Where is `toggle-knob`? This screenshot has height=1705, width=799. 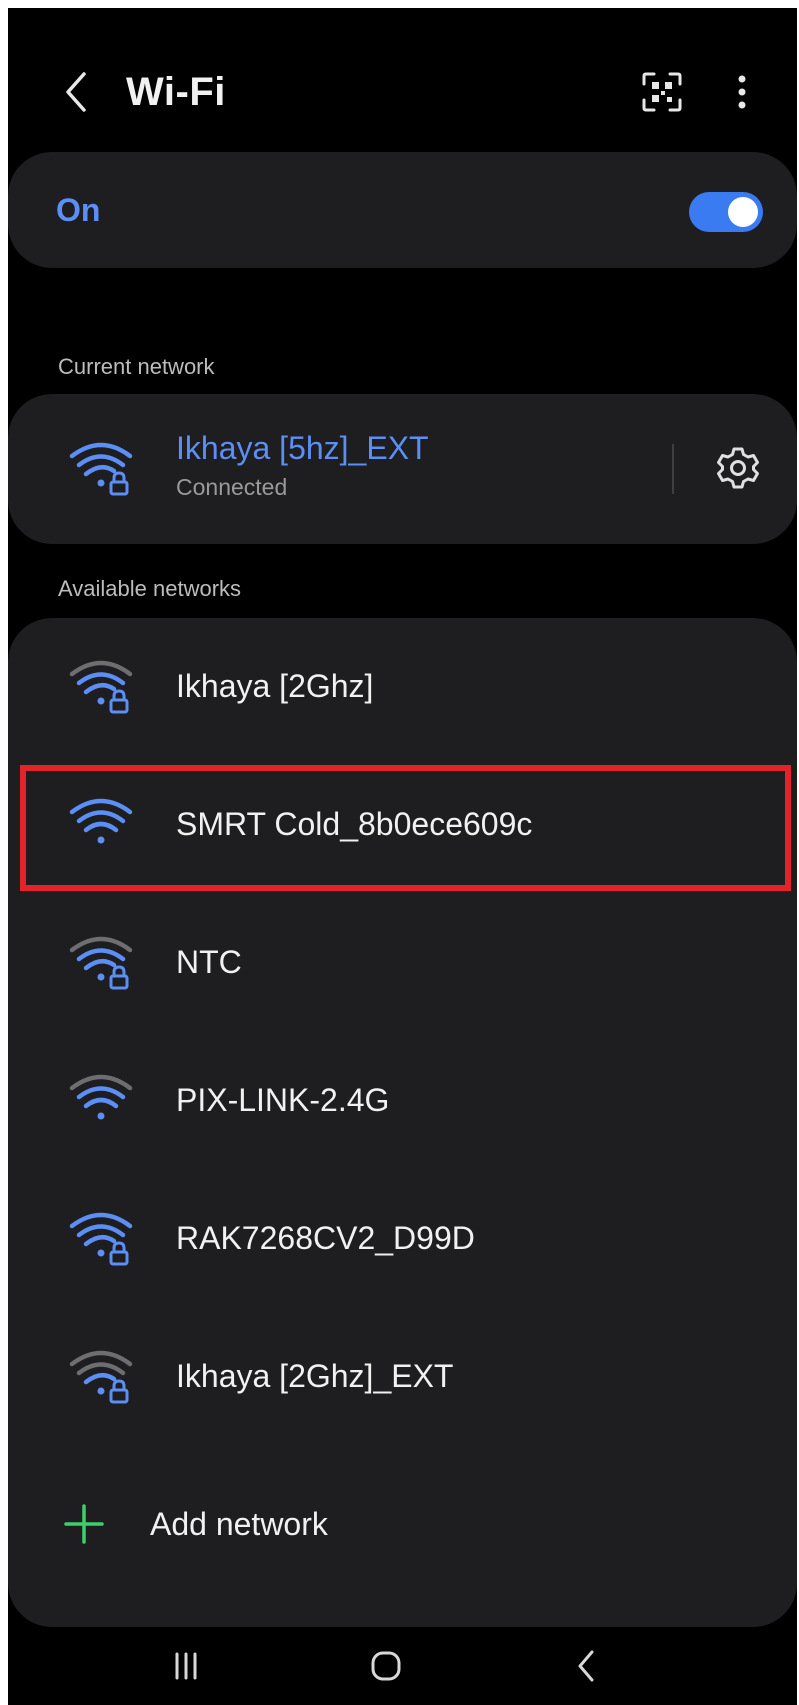
toggle-knob is located at coordinates (743, 212).